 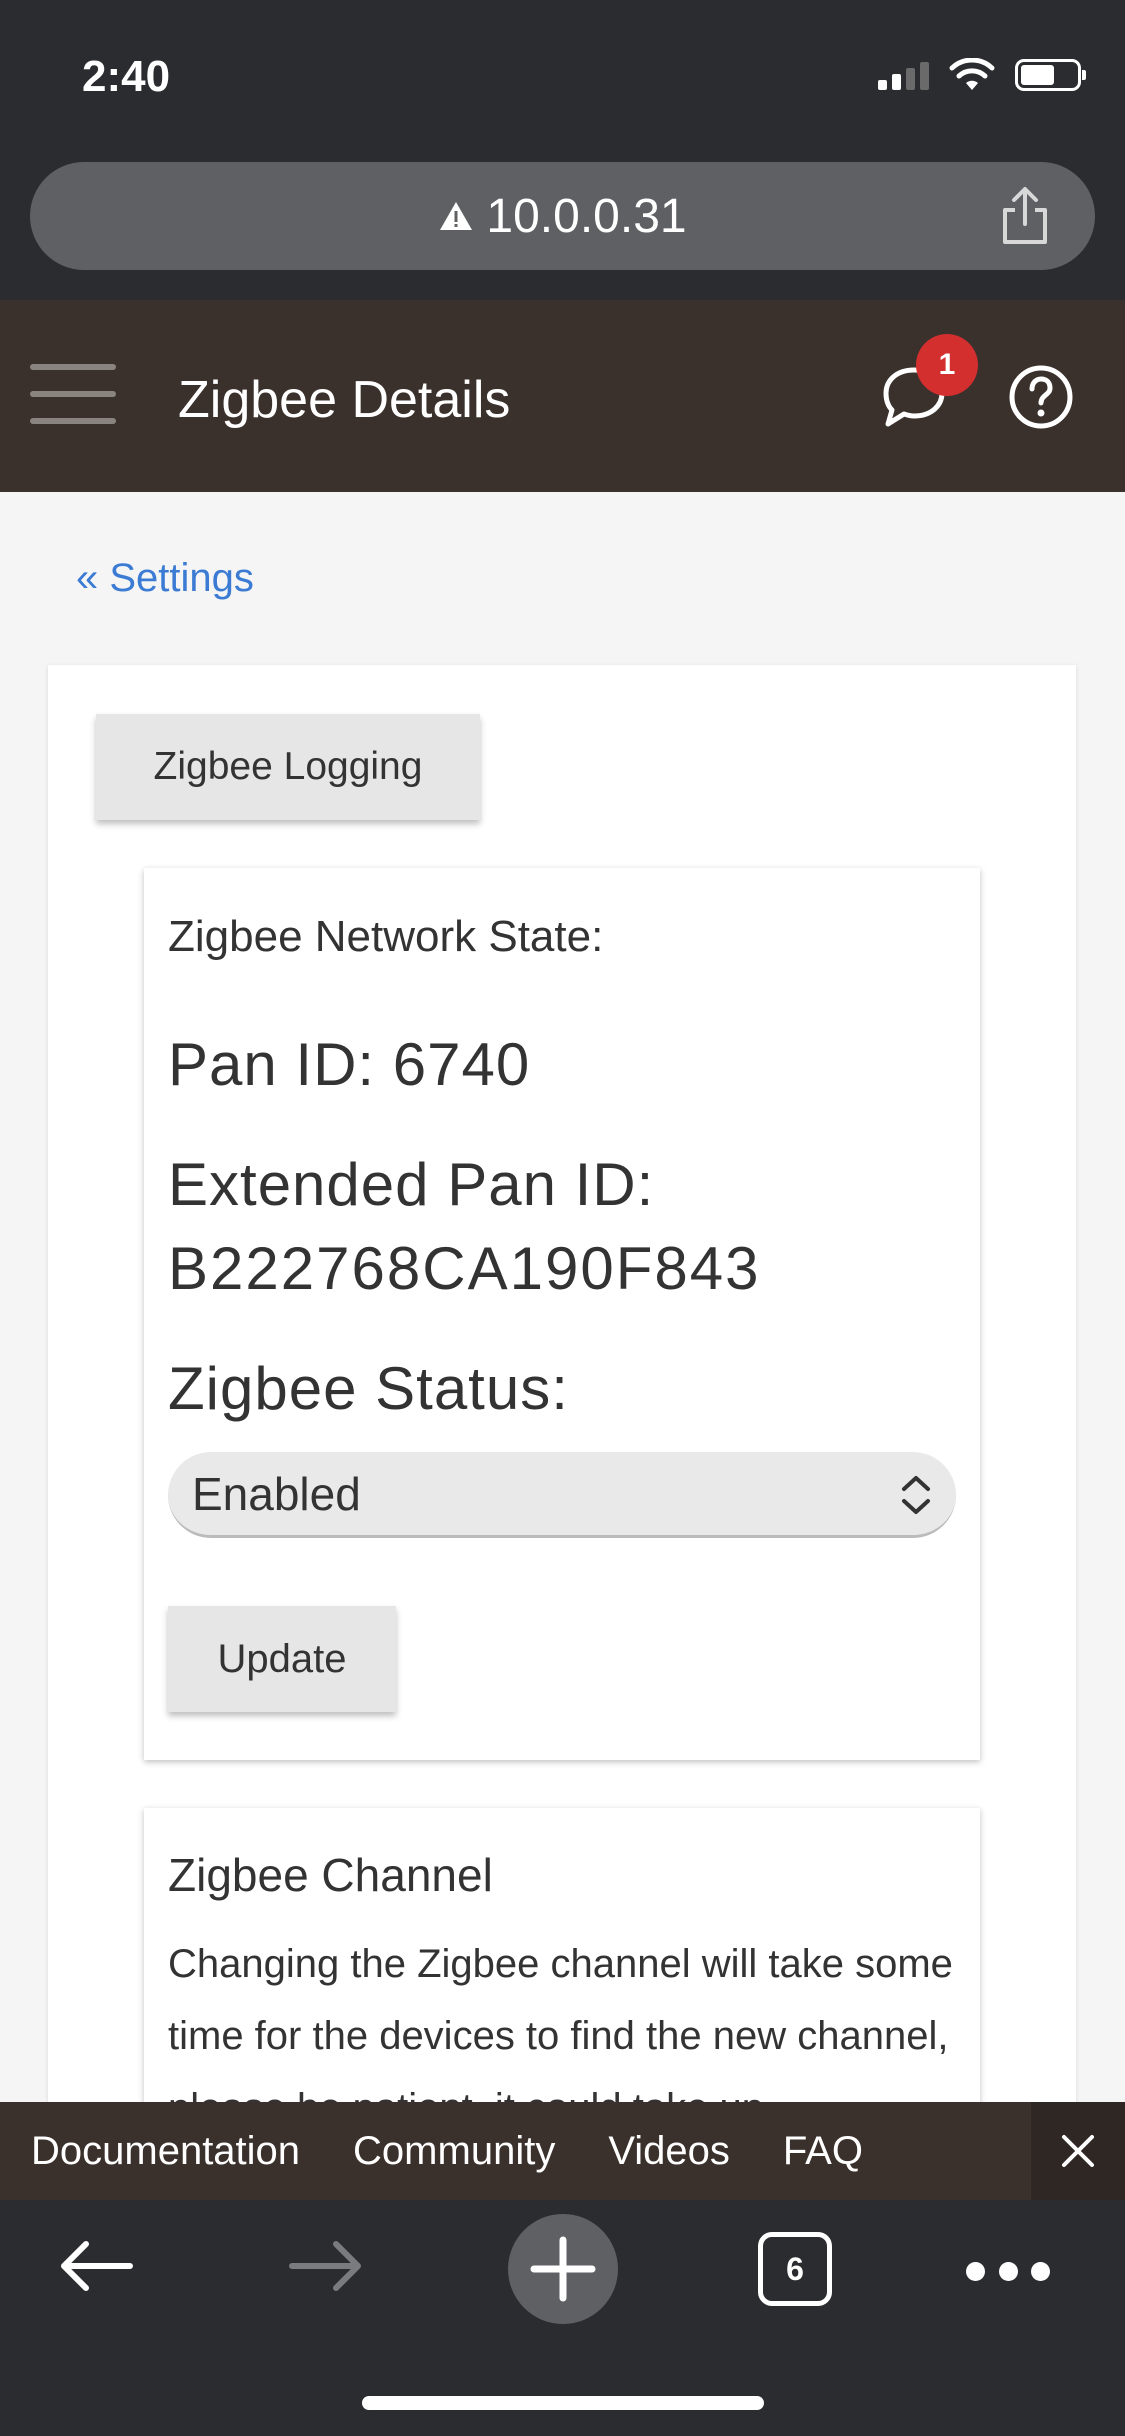 What do you see at coordinates (562, 1495) in the screenshot?
I see `zigbee-status-select: Enabled` at bounding box center [562, 1495].